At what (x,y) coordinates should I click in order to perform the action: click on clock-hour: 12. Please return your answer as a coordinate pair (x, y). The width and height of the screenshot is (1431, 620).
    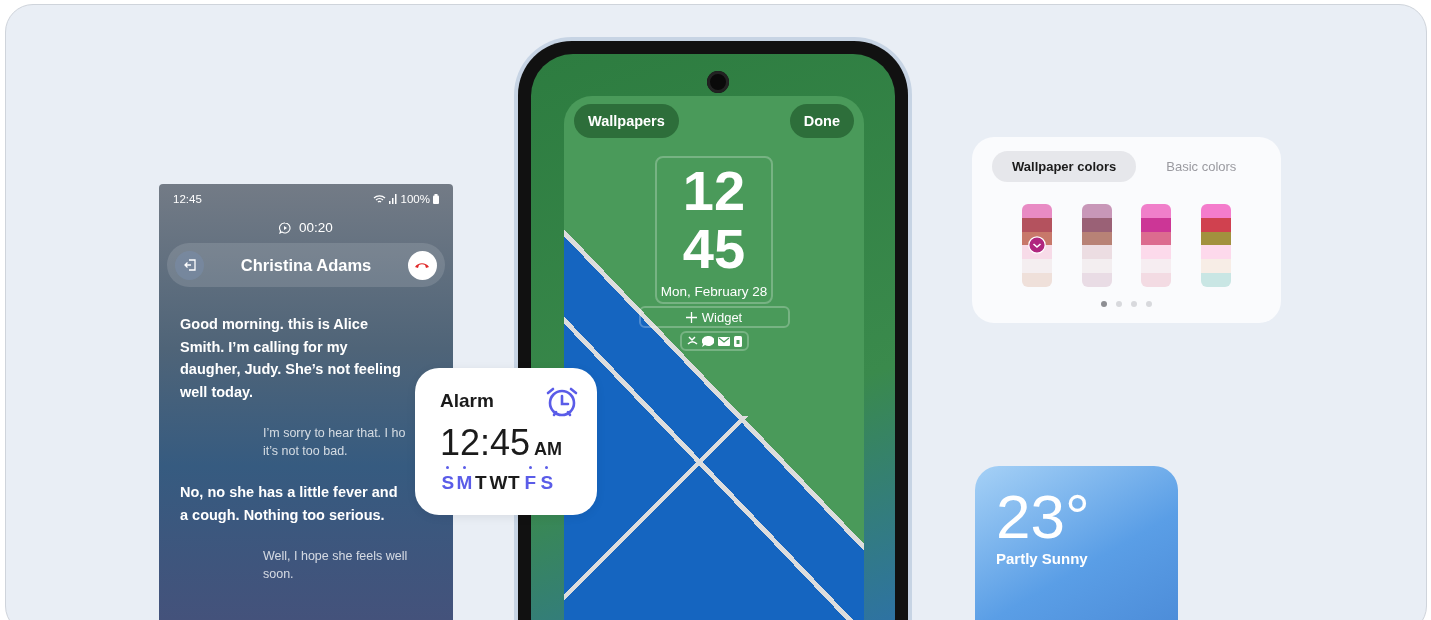
    Looking at the image, I should click on (714, 191).